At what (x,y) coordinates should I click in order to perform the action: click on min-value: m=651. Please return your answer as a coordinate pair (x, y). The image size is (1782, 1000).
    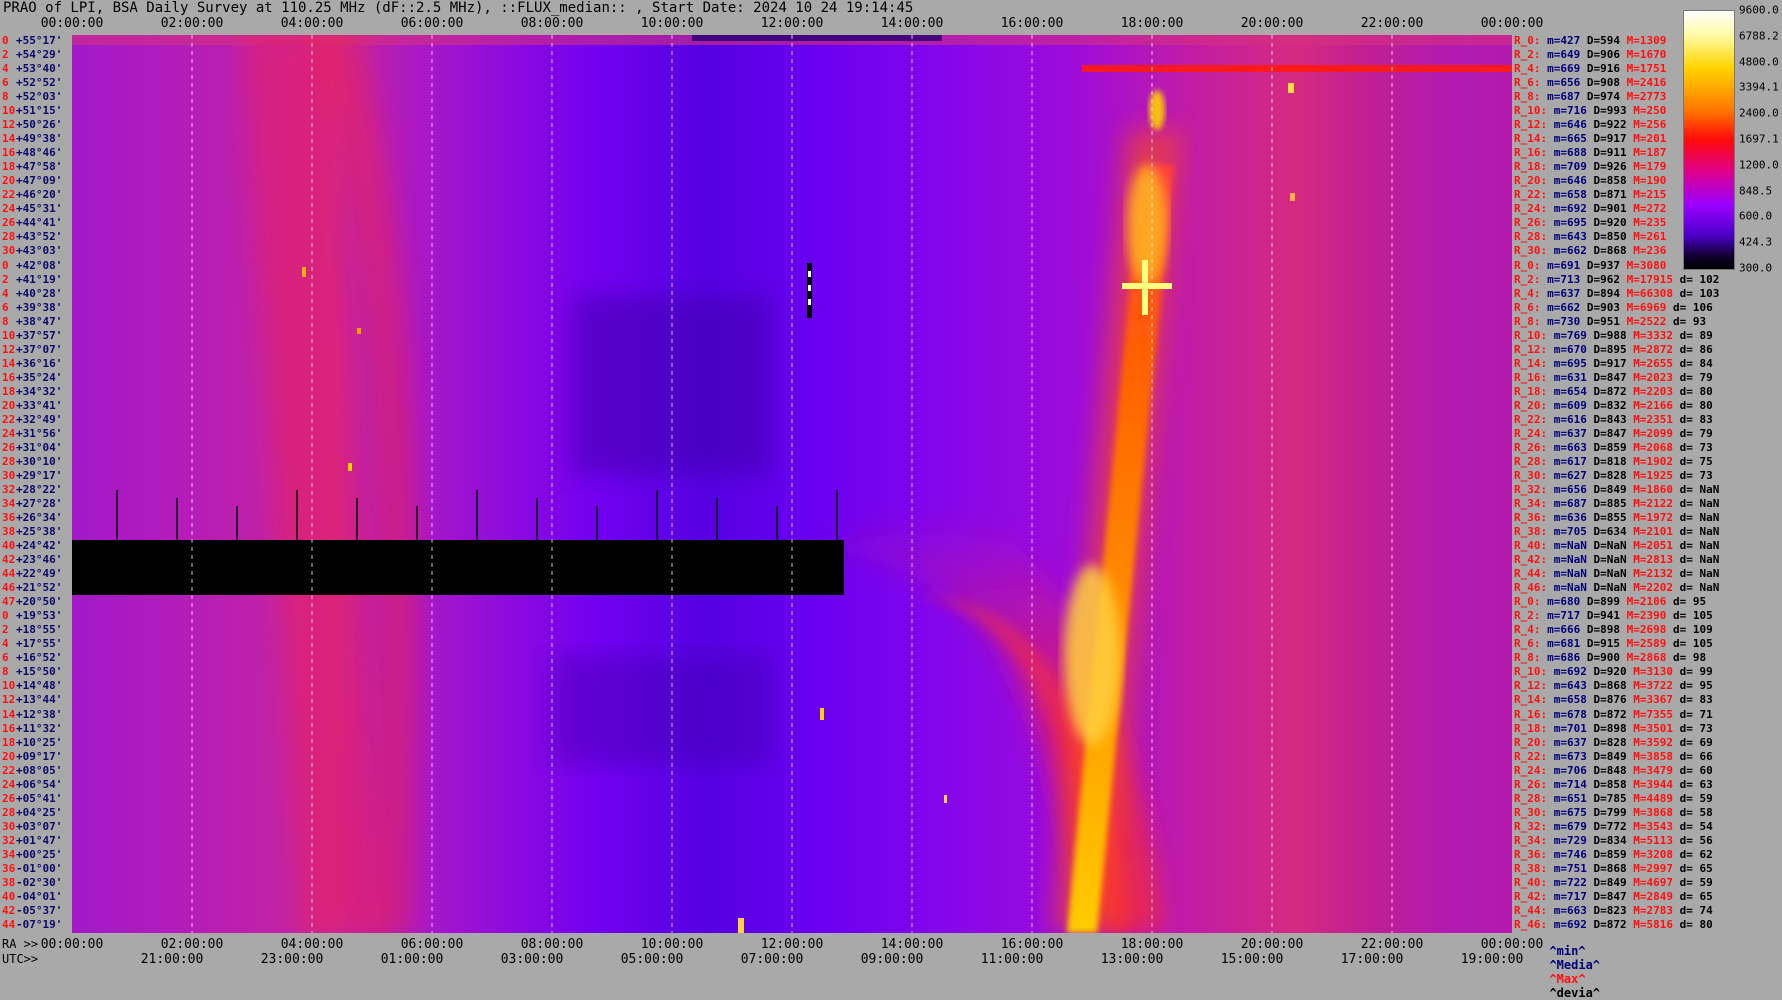
    Looking at the image, I should click on (1567, 798).